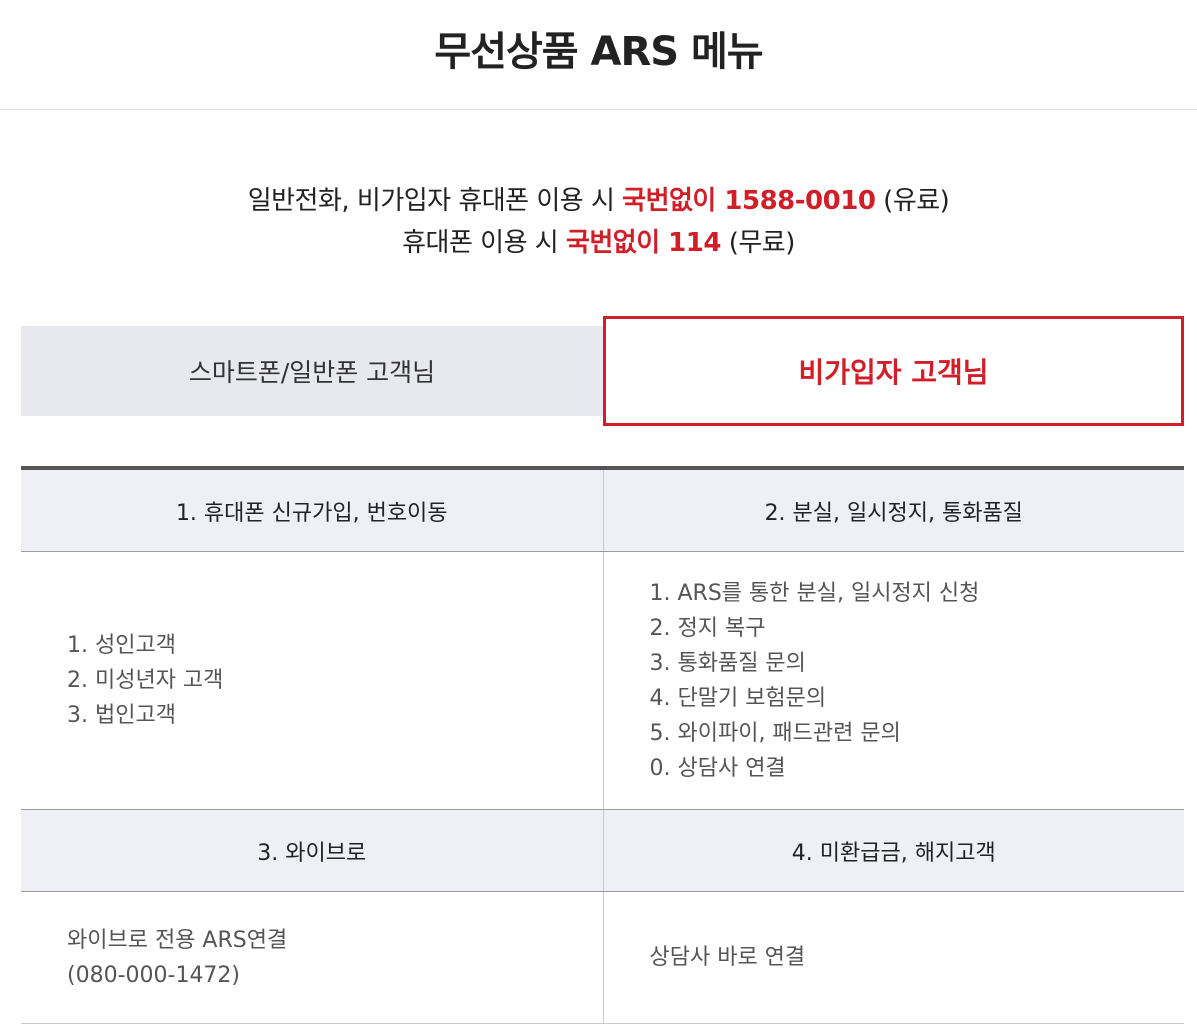 The image size is (1197, 1032). Describe the element at coordinates (814, 593) in the screenshot. I see `list-item: 1. ARS를 통한 분실, 일시정지 신청` at that location.